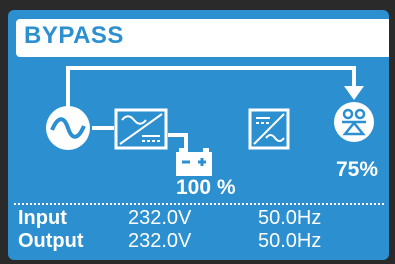 The height and width of the screenshot is (264, 395). I want to click on rectifier-icon, so click(141, 129).